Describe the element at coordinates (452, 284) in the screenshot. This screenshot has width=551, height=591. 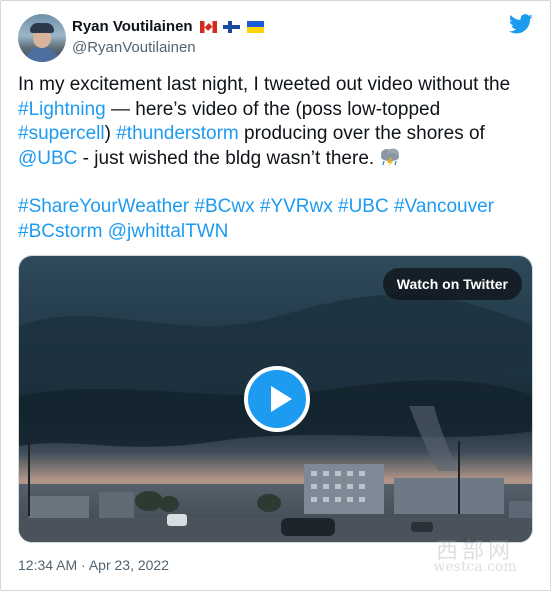
I see `watch-on-twitter-button: Watch on Twitter` at that location.